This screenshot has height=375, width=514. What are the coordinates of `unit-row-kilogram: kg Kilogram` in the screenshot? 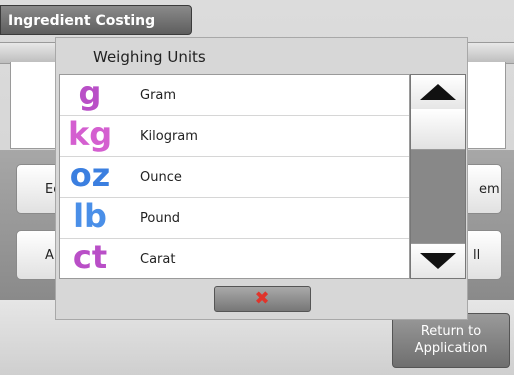 It's located at (234, 136).